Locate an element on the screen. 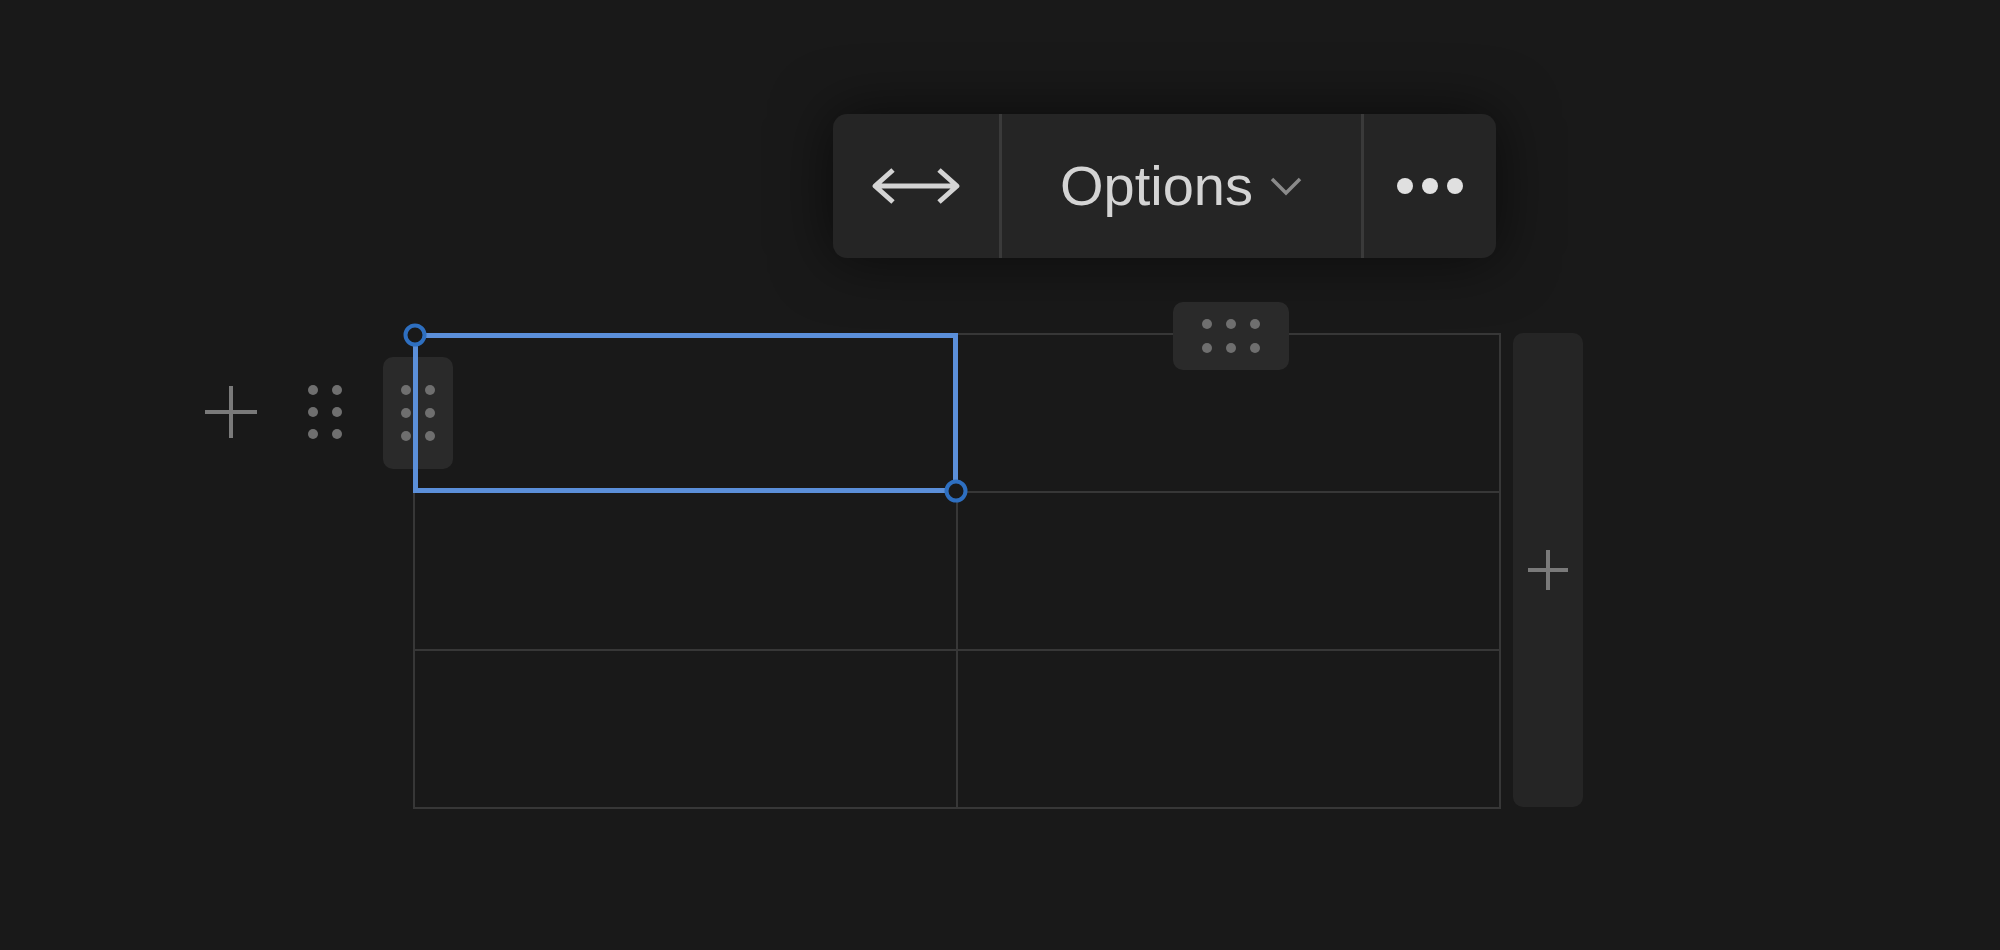  options-button: Options is located at coordinates (1180, 186).